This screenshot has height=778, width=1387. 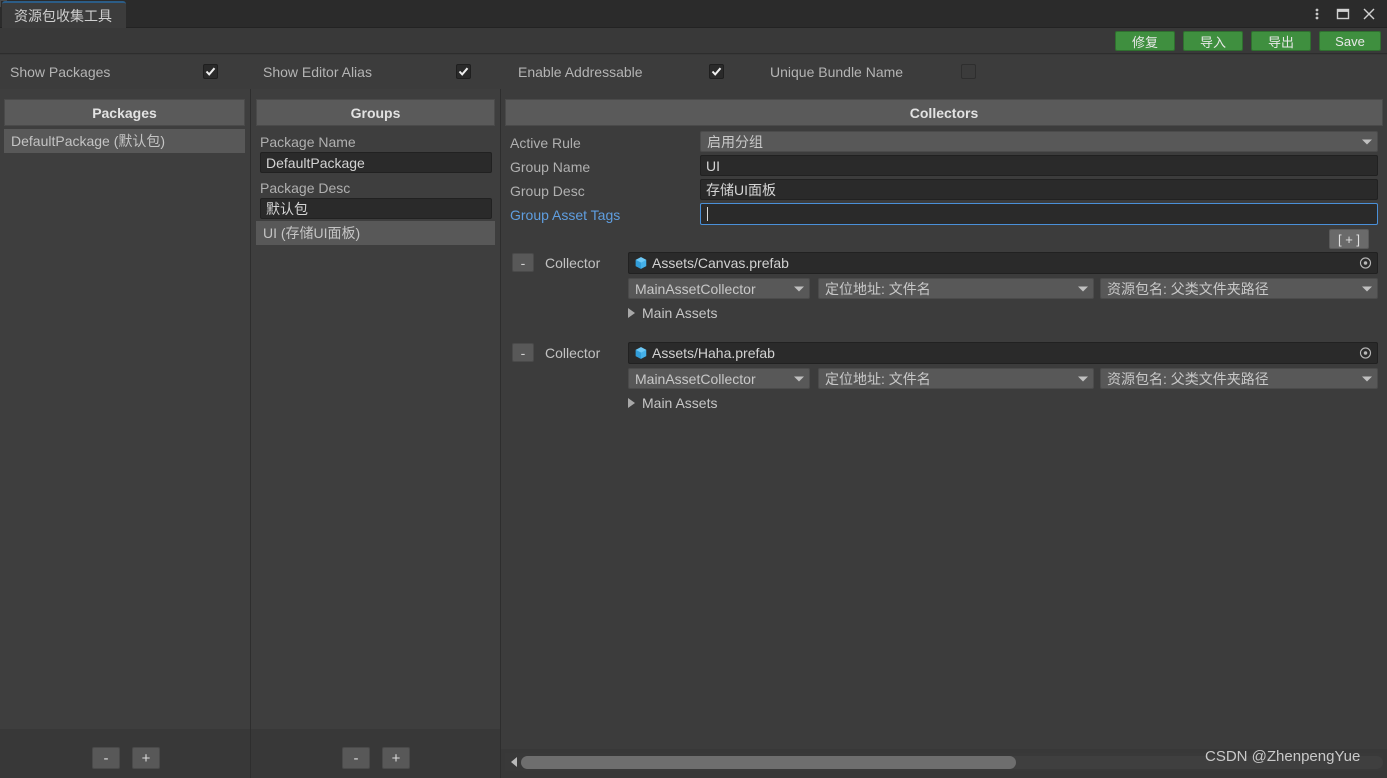 I want to click on group-desc-label: Group Desc, so click(x=547, y=190).